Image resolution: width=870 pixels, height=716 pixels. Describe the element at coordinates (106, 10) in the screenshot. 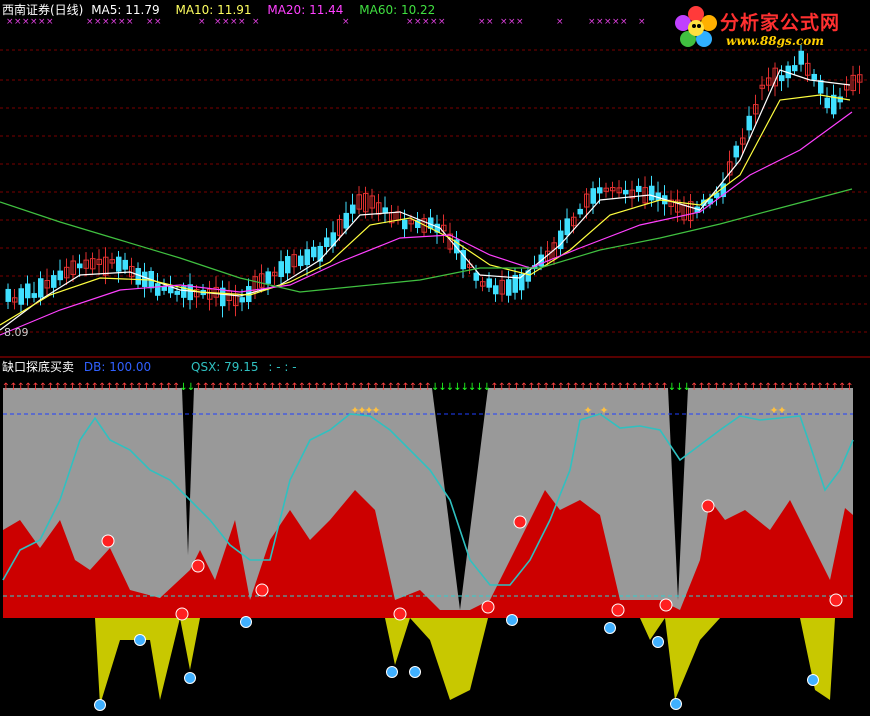

I see `ma5-label: MA5:` at that location.